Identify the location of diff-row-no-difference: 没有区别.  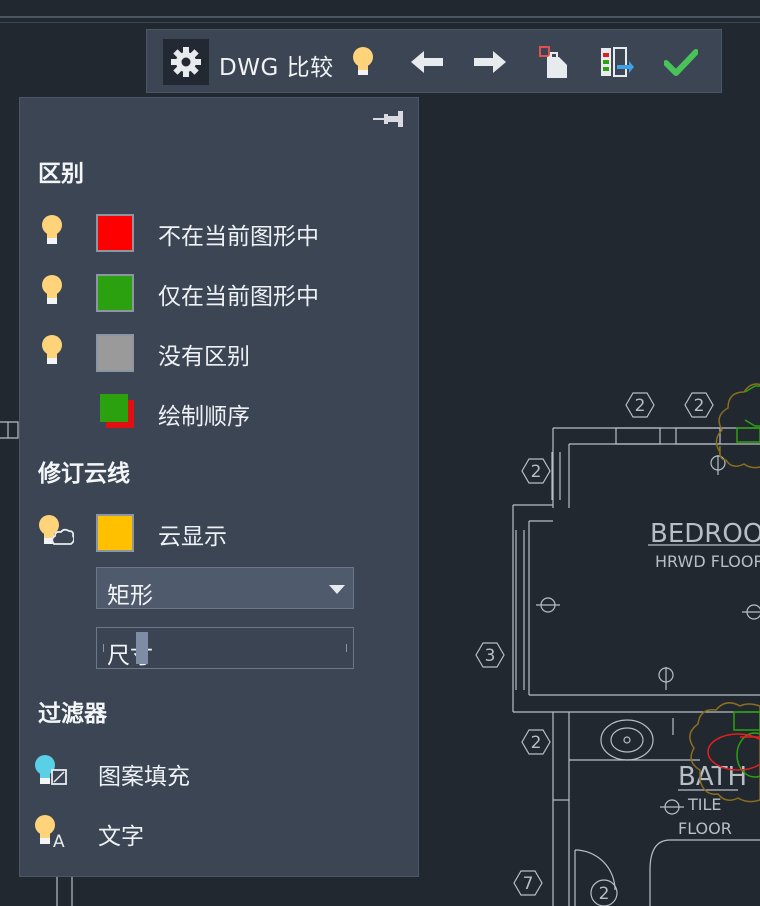
(219, 349).